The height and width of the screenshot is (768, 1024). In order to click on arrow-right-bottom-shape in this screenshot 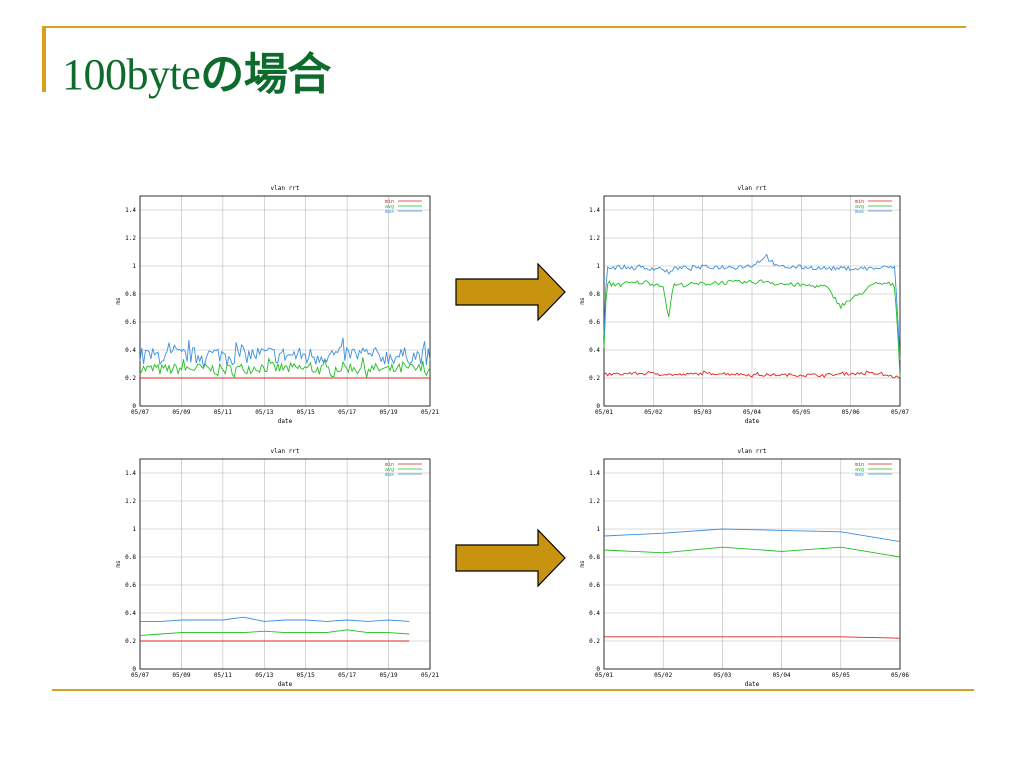, I will do `click(510, 558)`.